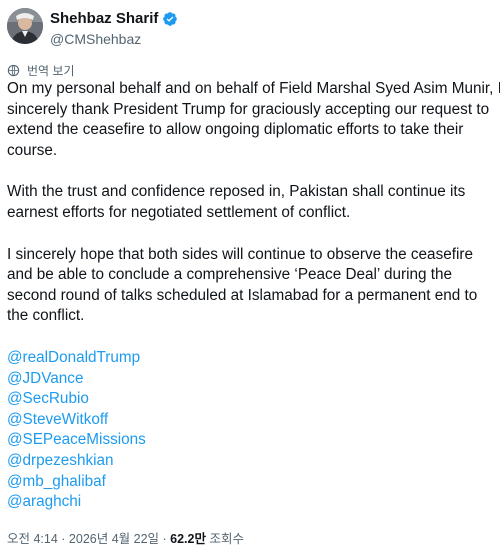  I want to click on mention-link-stevewitkoff: @SteveWitkoff, so click(253, 420).